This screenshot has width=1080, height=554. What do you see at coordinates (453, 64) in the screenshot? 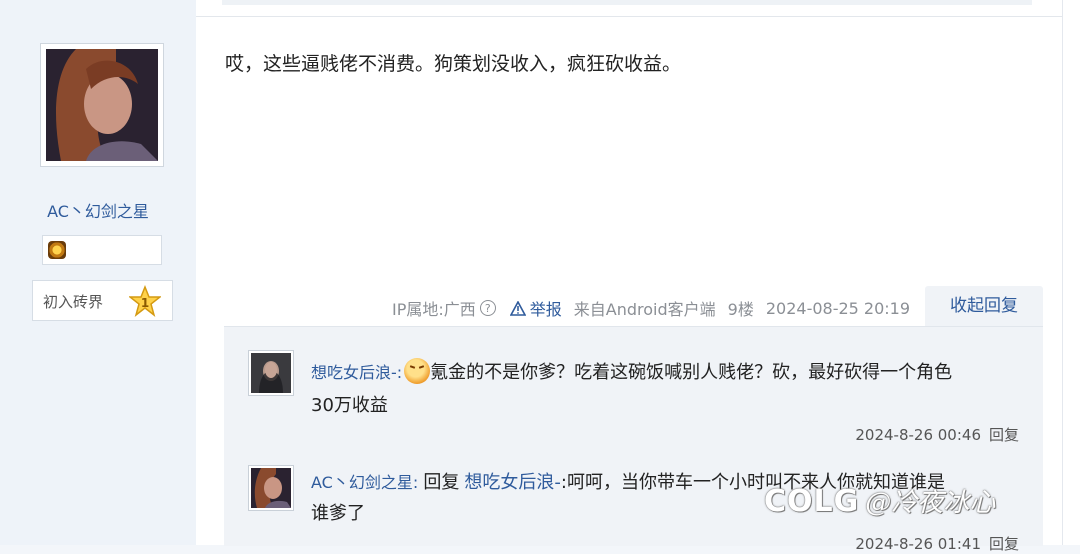
I see `post-content: 哎，这些逼贱佬不消费。狗策划没收入，疯狂砍收益。` at bounding box center [453, 64].